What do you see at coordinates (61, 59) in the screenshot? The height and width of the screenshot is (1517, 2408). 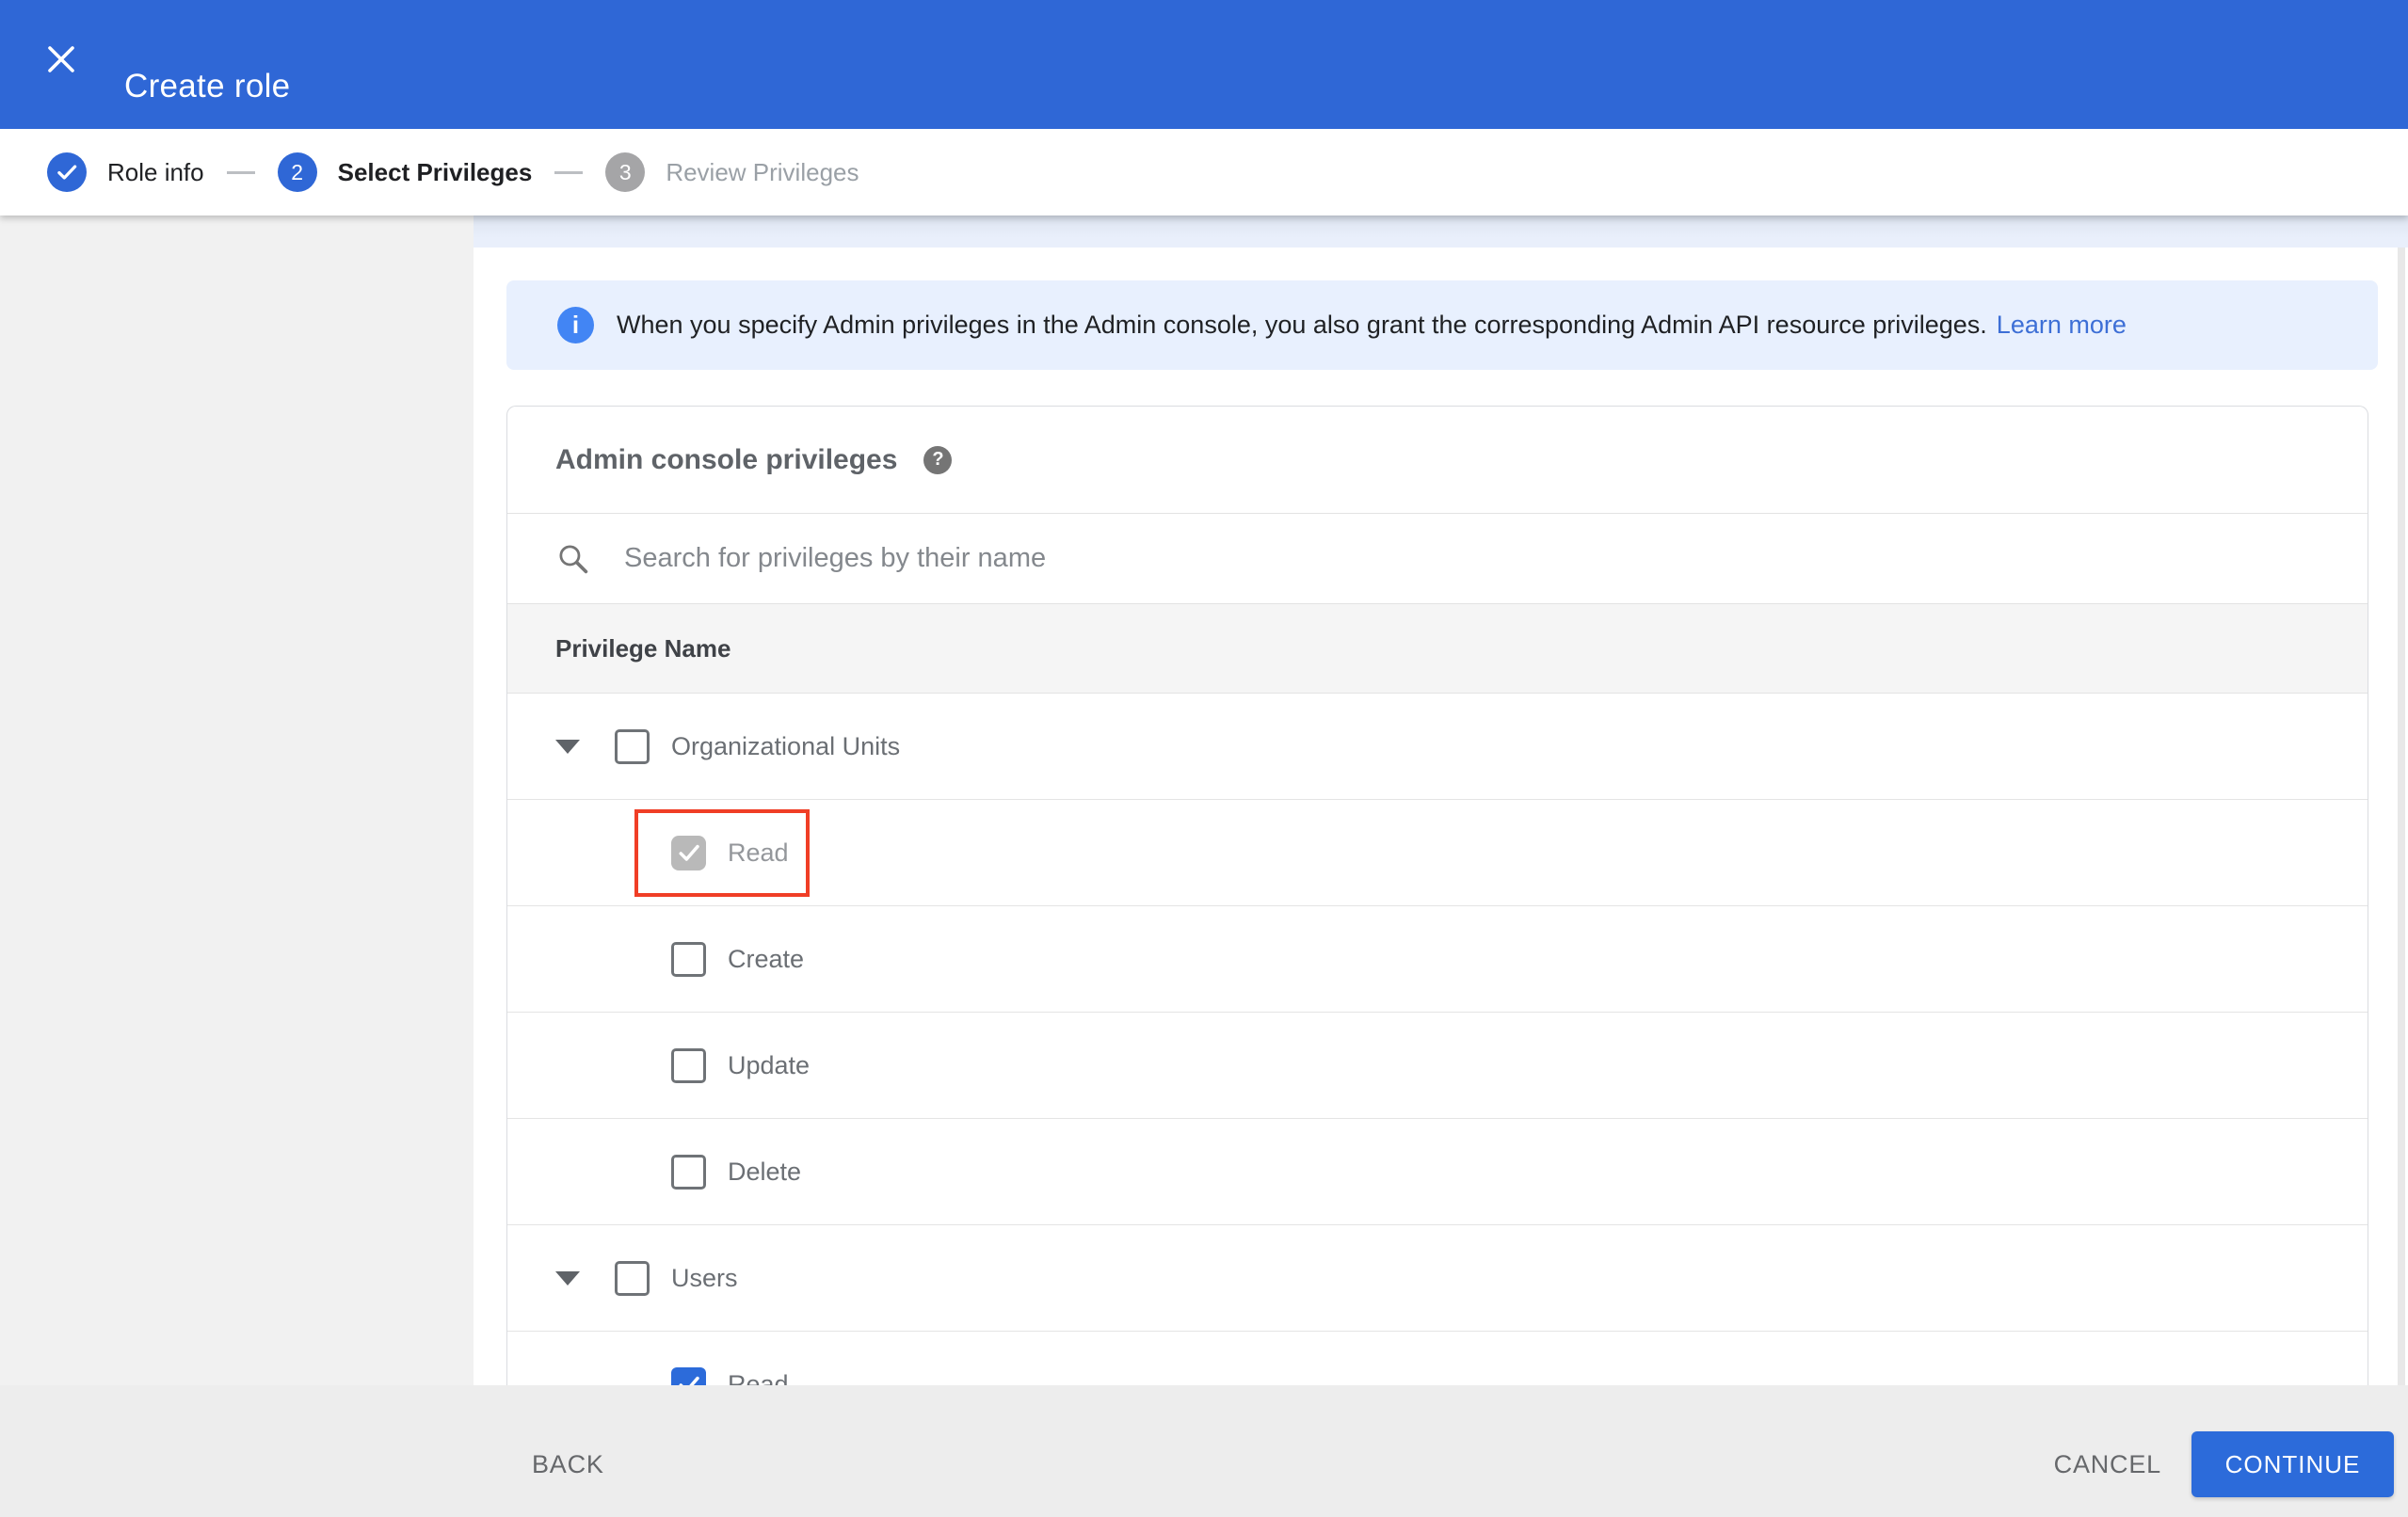 I see `close-icon` at bounding box center [61, 59].